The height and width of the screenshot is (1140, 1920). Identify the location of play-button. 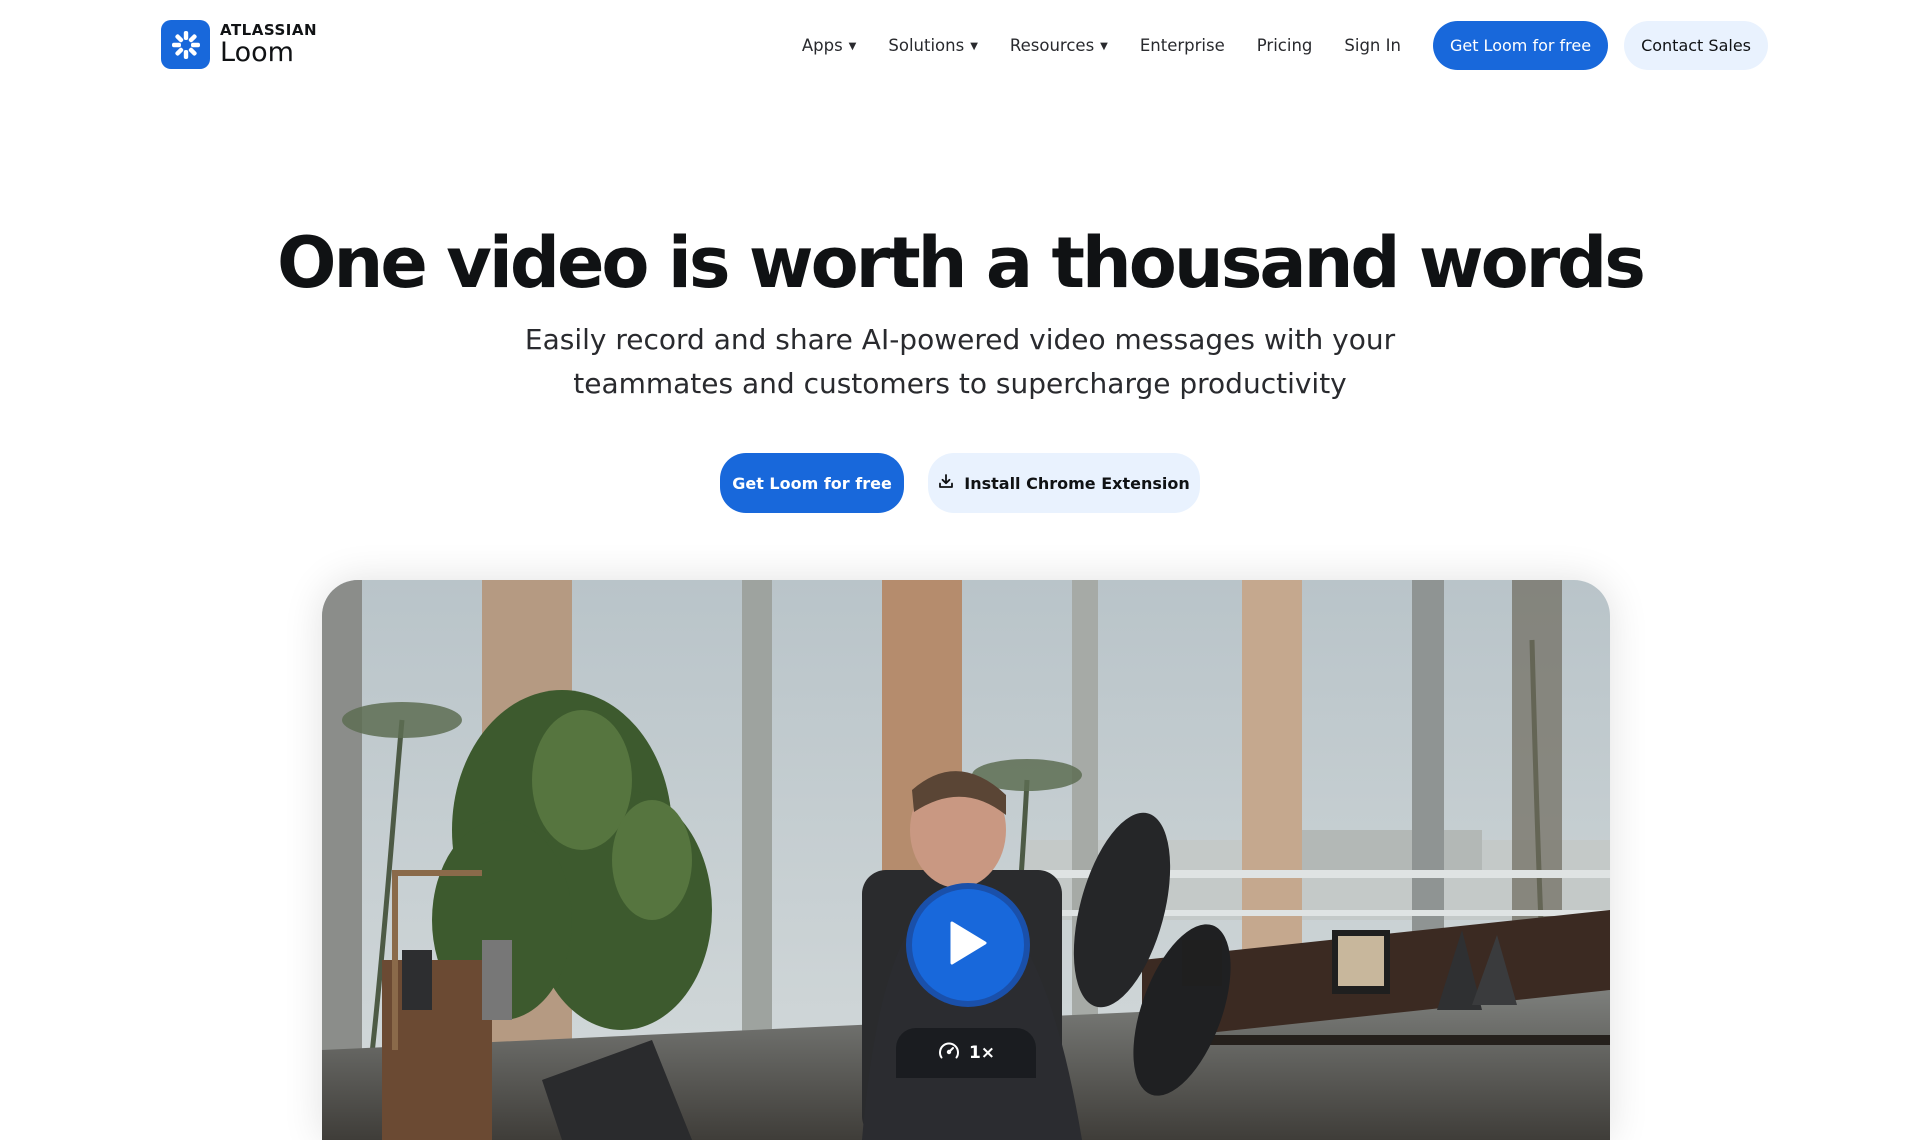
(968, 945).